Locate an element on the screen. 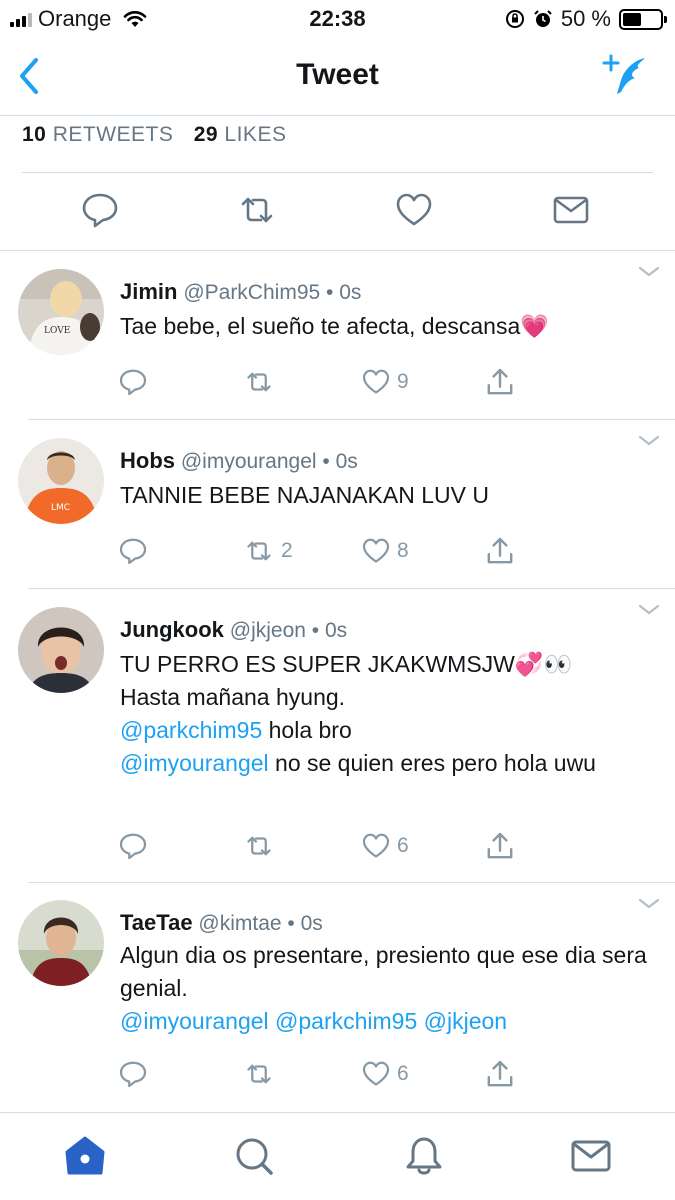 This screenshot has width=675, height=1200. handle: @kimtae is located at coordinates (239, 923).